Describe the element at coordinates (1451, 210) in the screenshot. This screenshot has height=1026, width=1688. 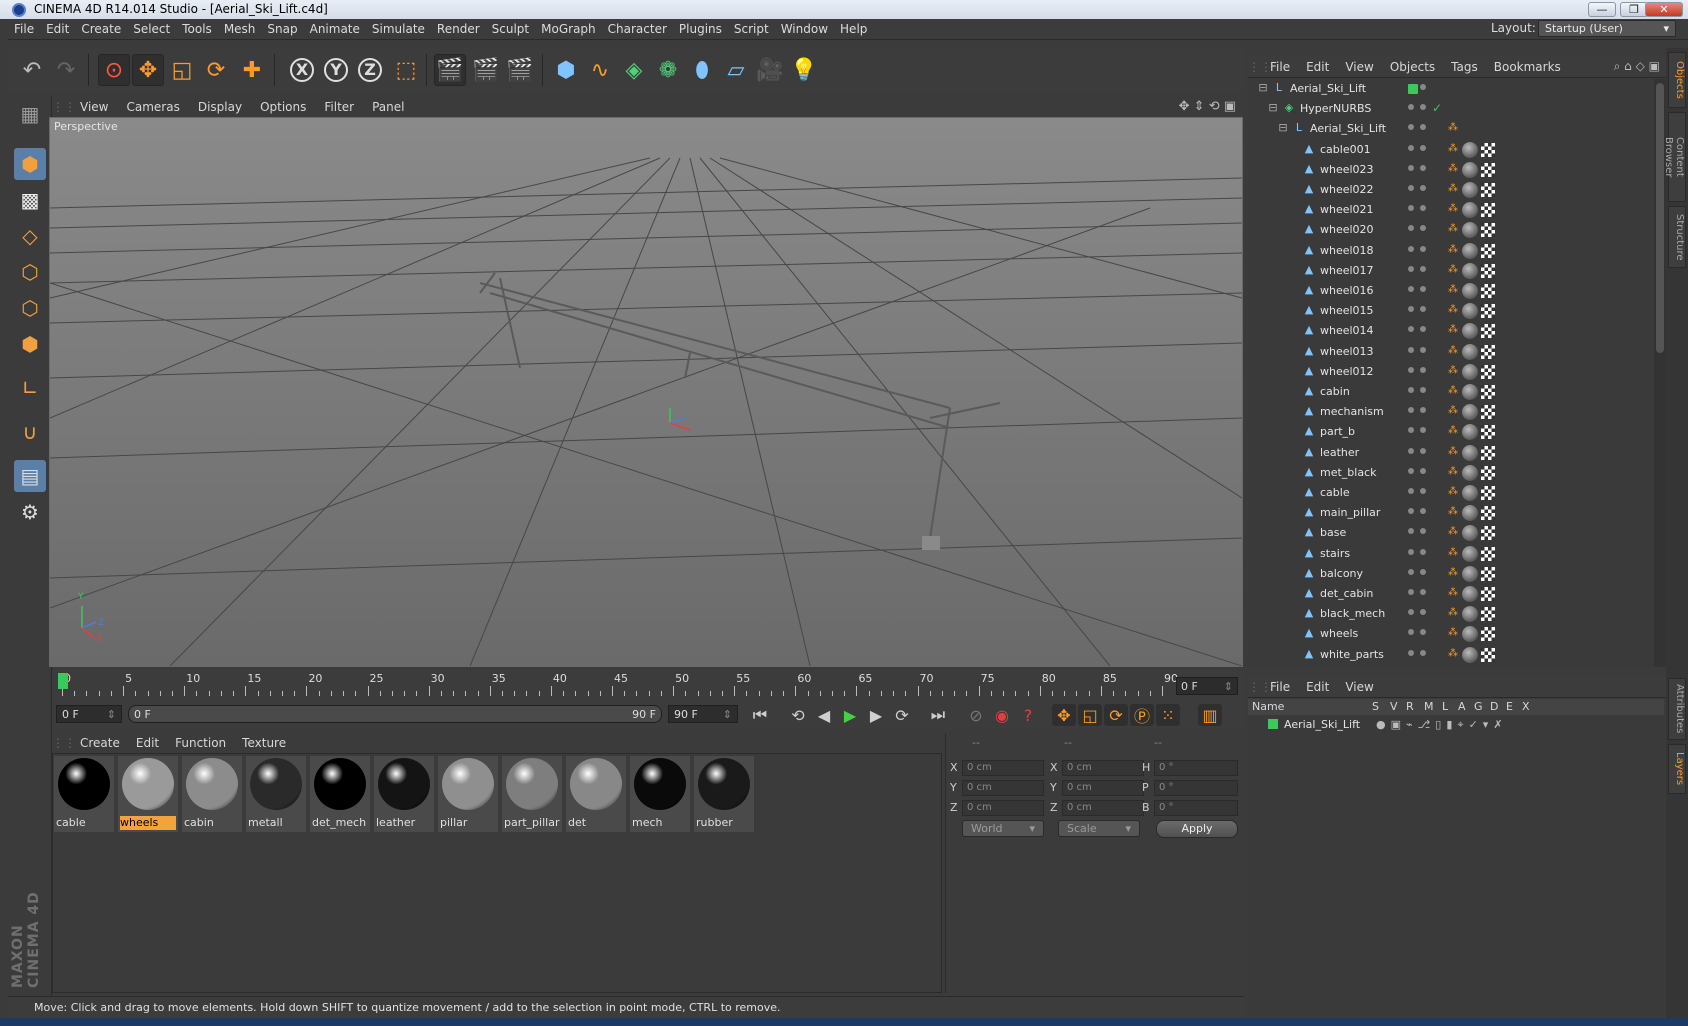
I see `object-row: ▲ wheel021 ⁂` at that location.